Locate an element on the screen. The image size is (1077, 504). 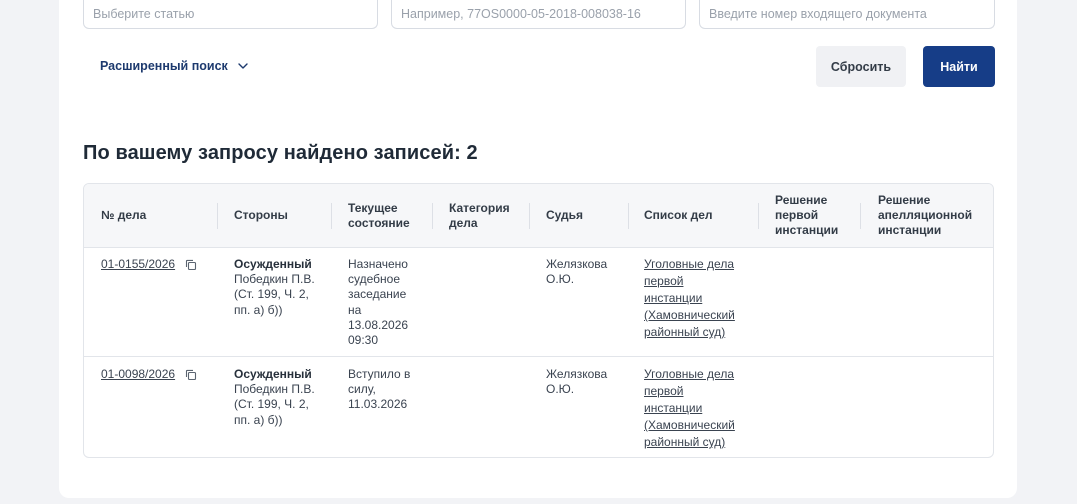
advanced-search-toggle: Расширенный поиск is located at coordinates (174, 66).